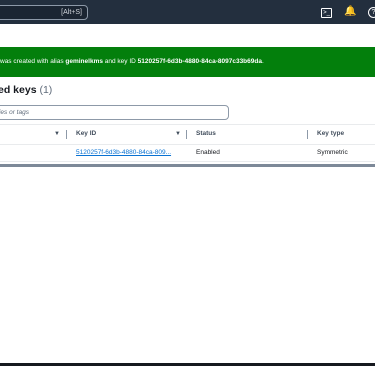  I want to click on banner-text-suffix: ., so click(262, 61).